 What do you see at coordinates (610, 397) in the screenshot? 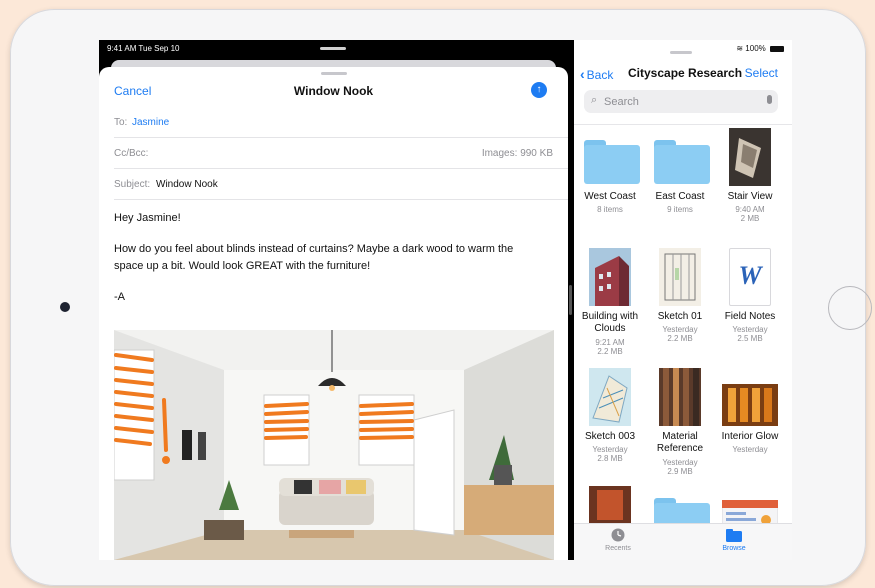
I see `sketch-003-thumbnail` at bounding box center [610, 397].